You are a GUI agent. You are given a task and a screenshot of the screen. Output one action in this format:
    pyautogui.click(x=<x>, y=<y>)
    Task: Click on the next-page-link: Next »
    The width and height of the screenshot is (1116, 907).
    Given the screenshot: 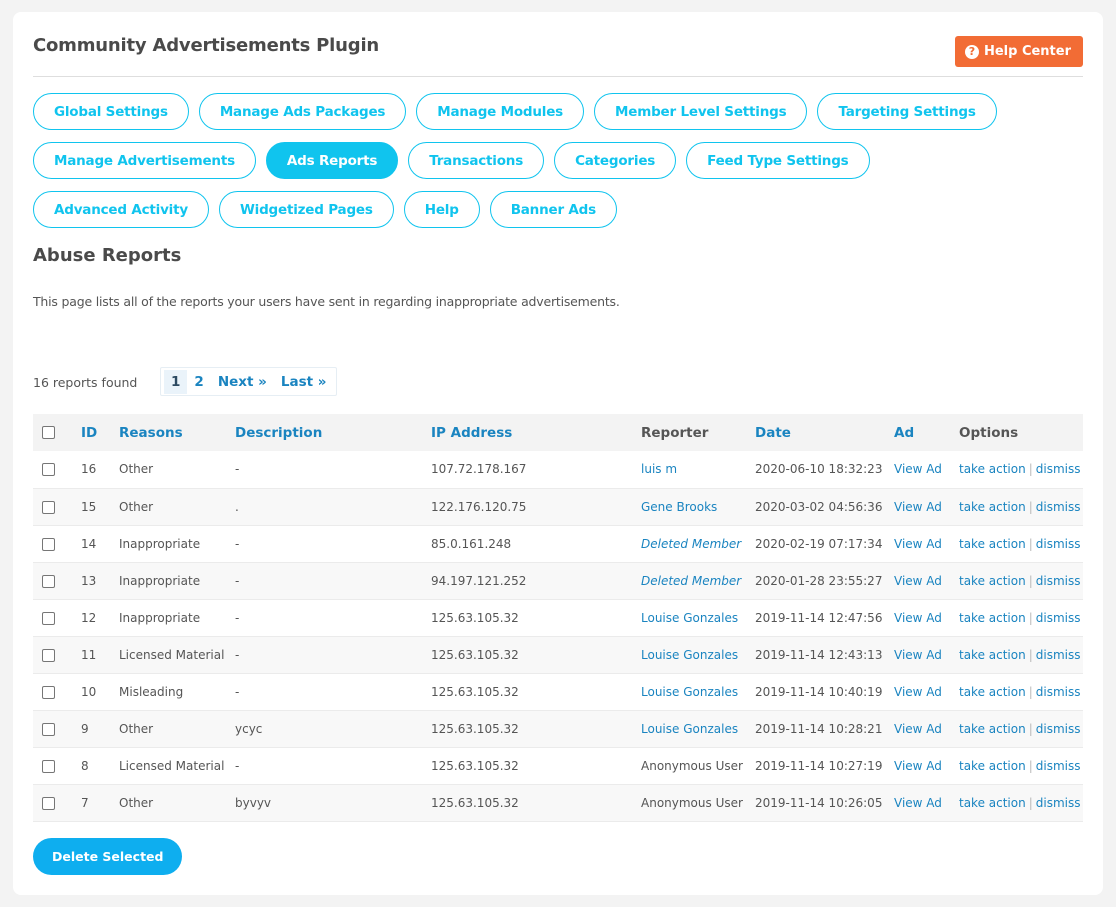 What is the action you would take?
    pyautogui.click(x=242, y=382)
    